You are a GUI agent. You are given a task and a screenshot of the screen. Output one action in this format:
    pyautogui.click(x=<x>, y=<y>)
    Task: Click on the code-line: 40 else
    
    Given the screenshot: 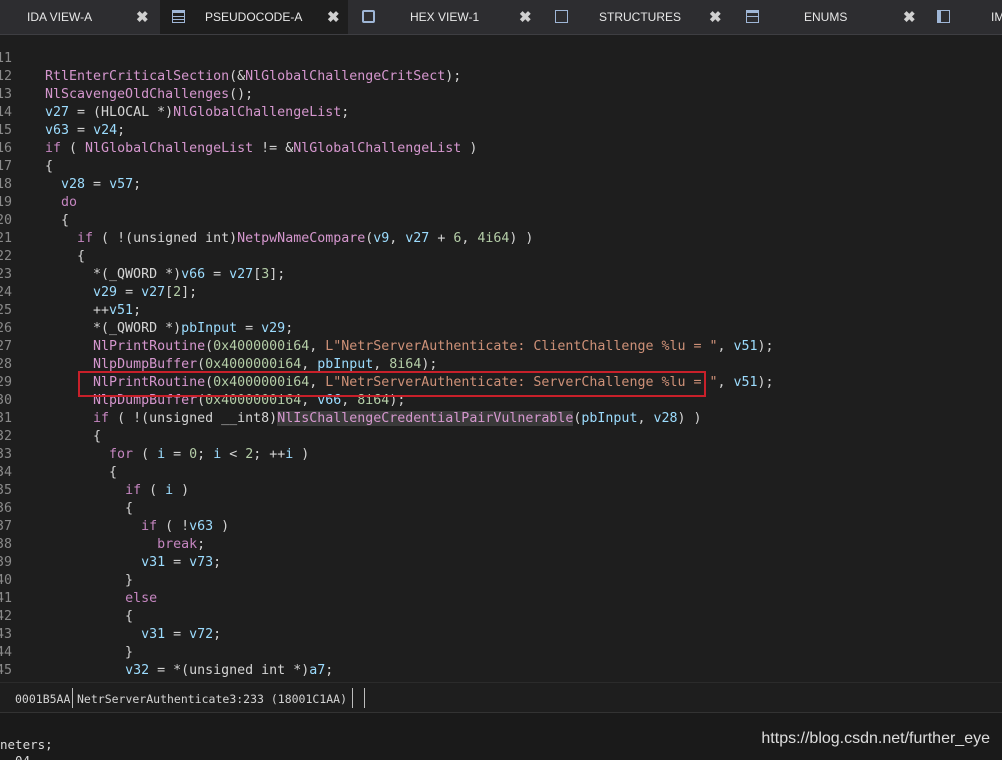 What is the action you would take?
    pyautogui.click(x=78, y=580)
    